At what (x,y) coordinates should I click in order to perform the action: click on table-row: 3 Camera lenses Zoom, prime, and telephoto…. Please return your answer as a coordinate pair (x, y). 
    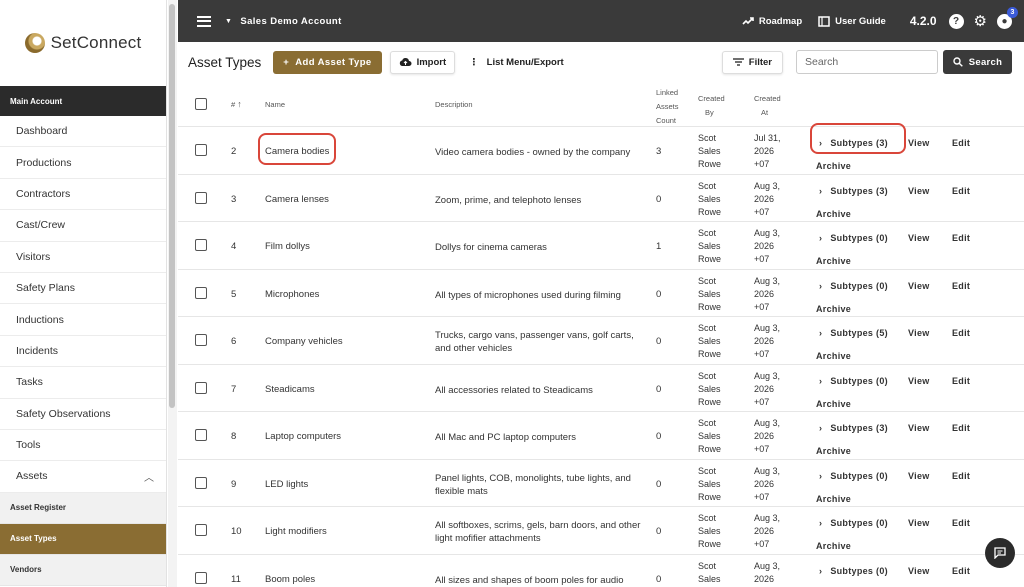
    Looking at the image, I should click on (601, 198).